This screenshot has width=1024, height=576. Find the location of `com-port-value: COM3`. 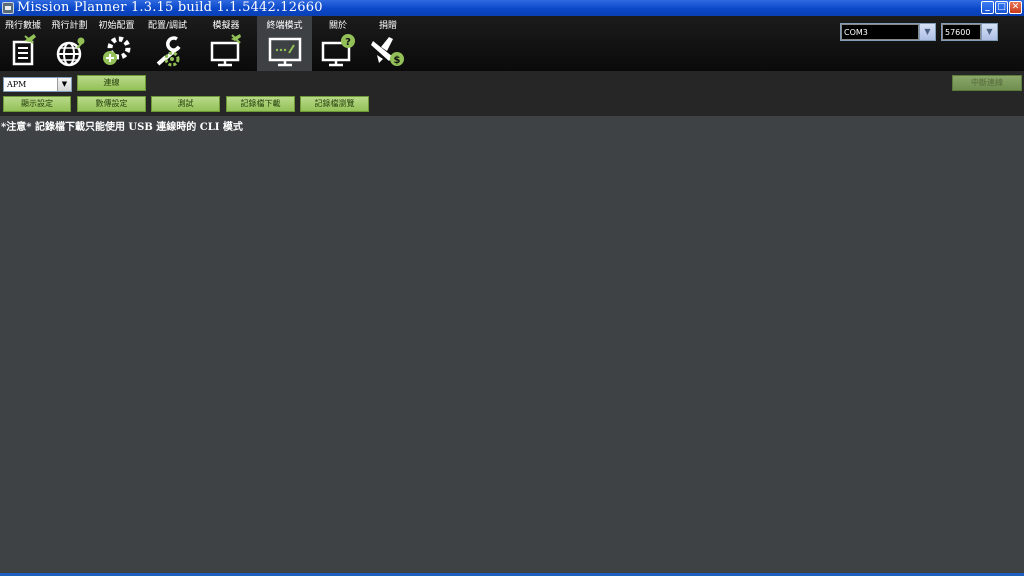

com-port-value: COM3 is located at coordinates (880, 32).